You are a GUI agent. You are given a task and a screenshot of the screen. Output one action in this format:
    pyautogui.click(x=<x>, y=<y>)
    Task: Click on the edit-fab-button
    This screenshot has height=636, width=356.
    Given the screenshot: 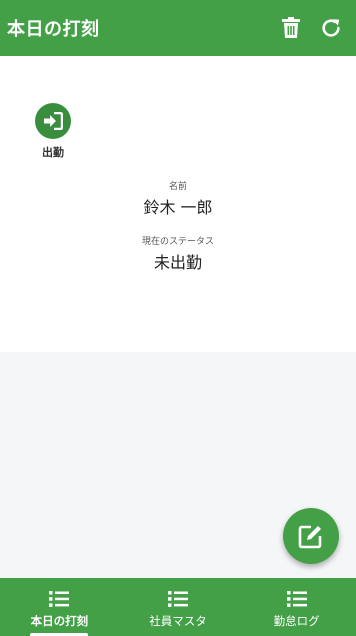 What is the action you would take?
    pyautogui.click(x=311, y=536)
    